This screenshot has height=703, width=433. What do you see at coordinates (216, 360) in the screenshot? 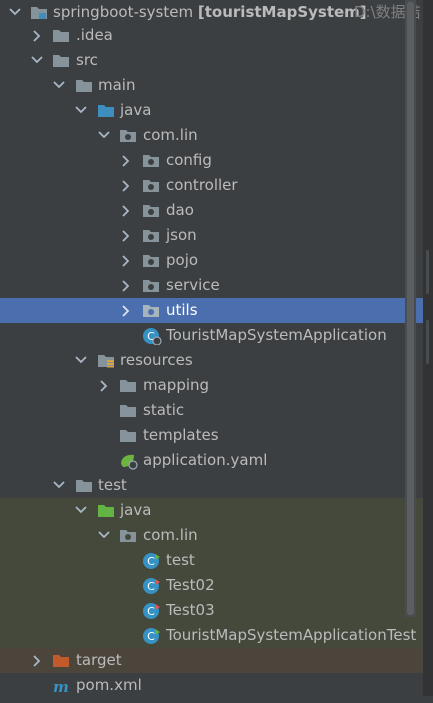
I see `tree-row-resources: resources` at bounding box center [216, 360].